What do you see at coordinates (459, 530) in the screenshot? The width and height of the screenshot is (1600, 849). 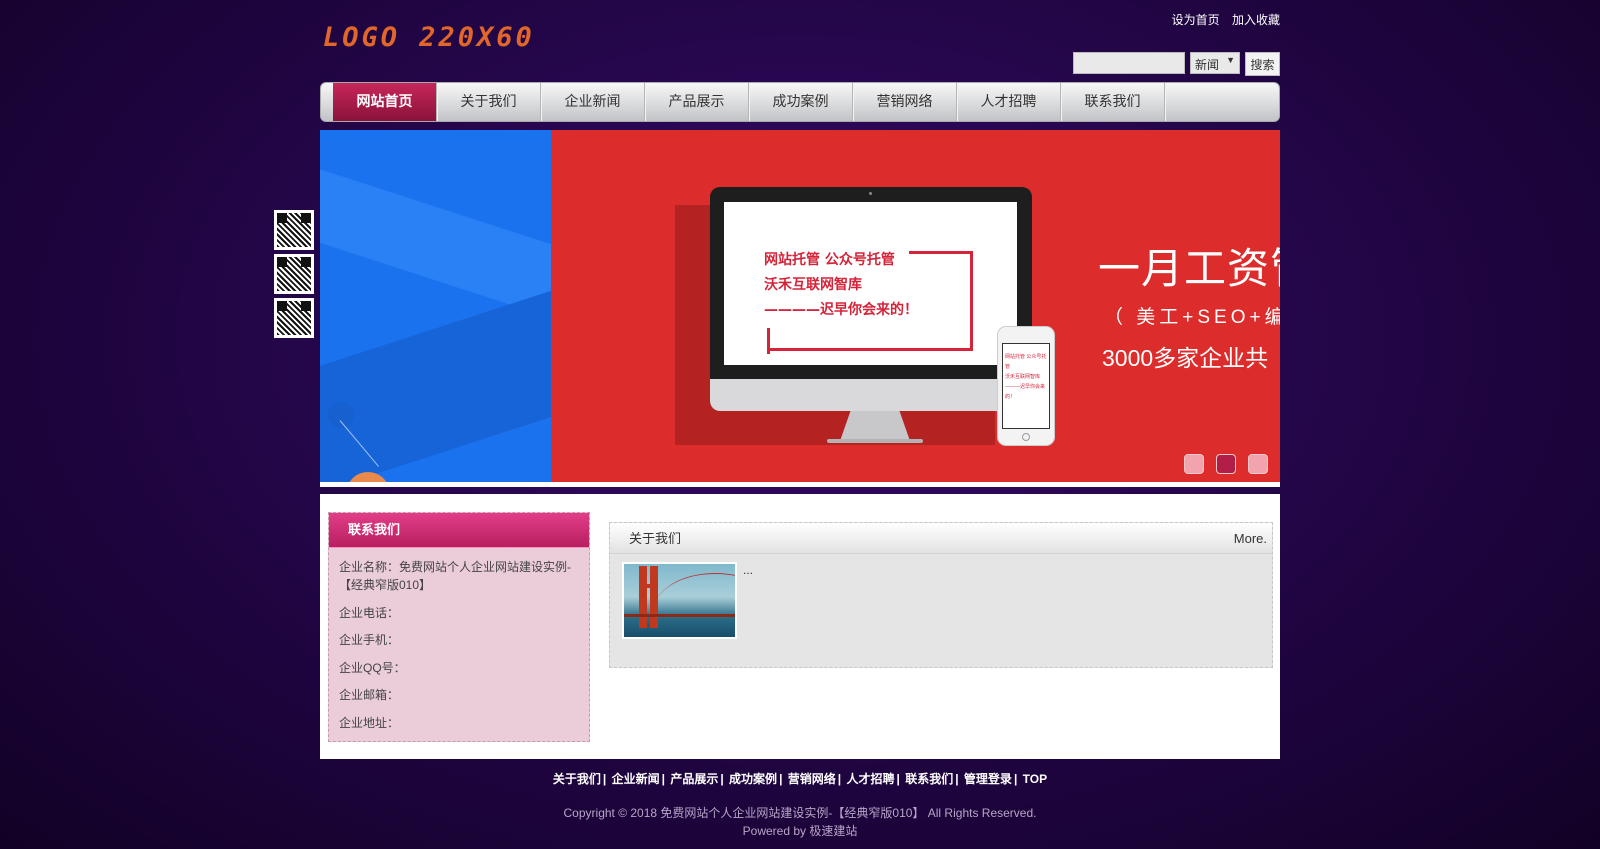 I see `contact-panel-title: 联系我们` at bounding box center [459, 530].